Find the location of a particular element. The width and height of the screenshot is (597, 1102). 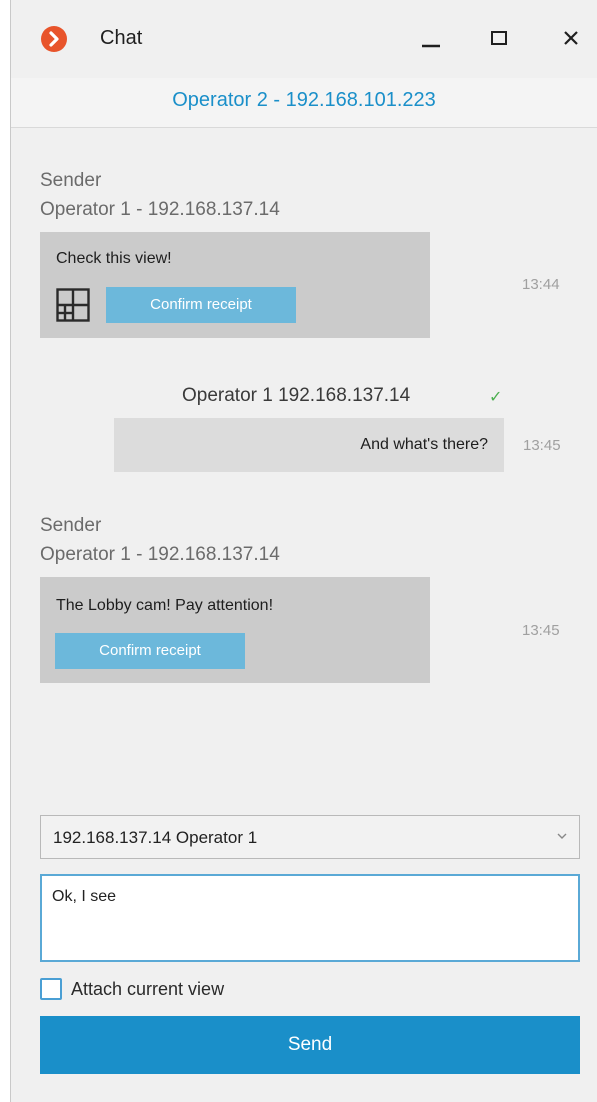

close-icon is located at coordinates (571, 38).